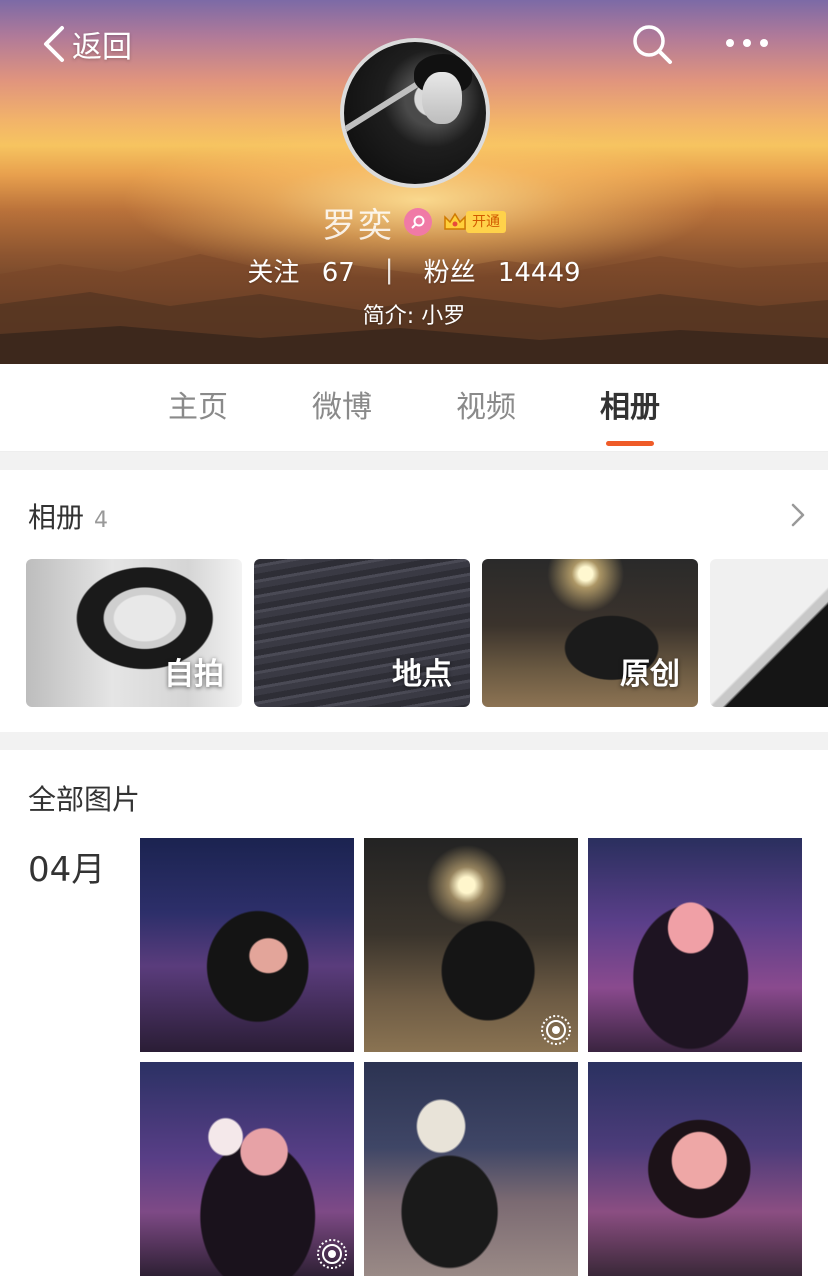  I want to click on chevron-left-icon, so click(54, 44).